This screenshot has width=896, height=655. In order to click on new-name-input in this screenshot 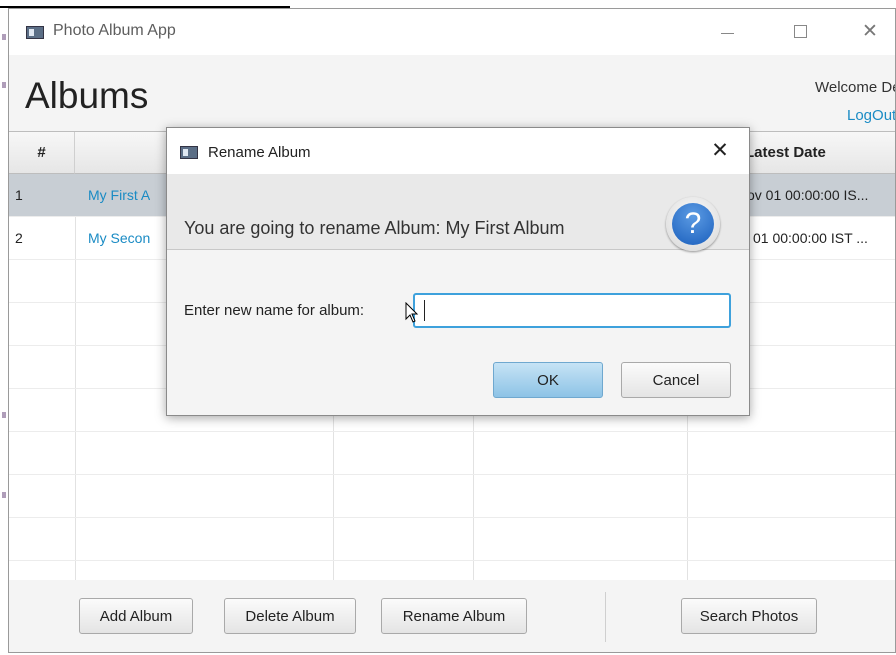, I will do `click(572, 310)`.